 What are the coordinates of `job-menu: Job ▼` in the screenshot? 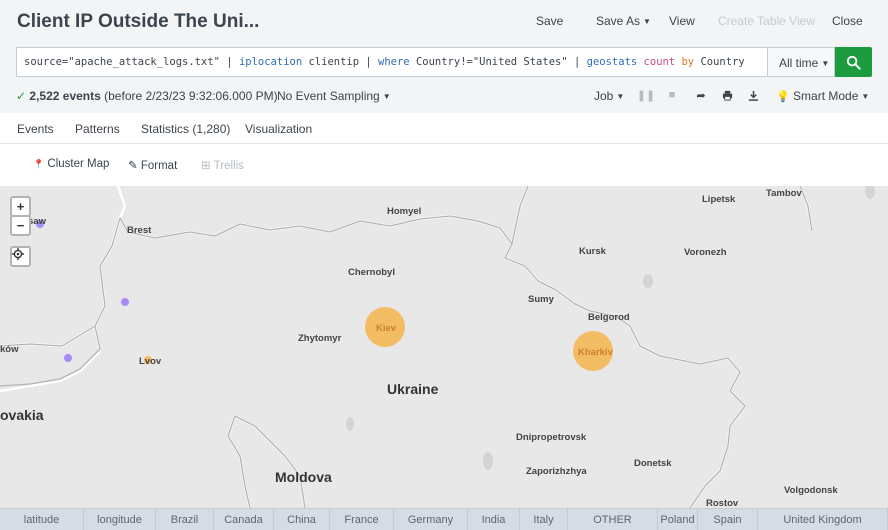 It's located at (609, 96).